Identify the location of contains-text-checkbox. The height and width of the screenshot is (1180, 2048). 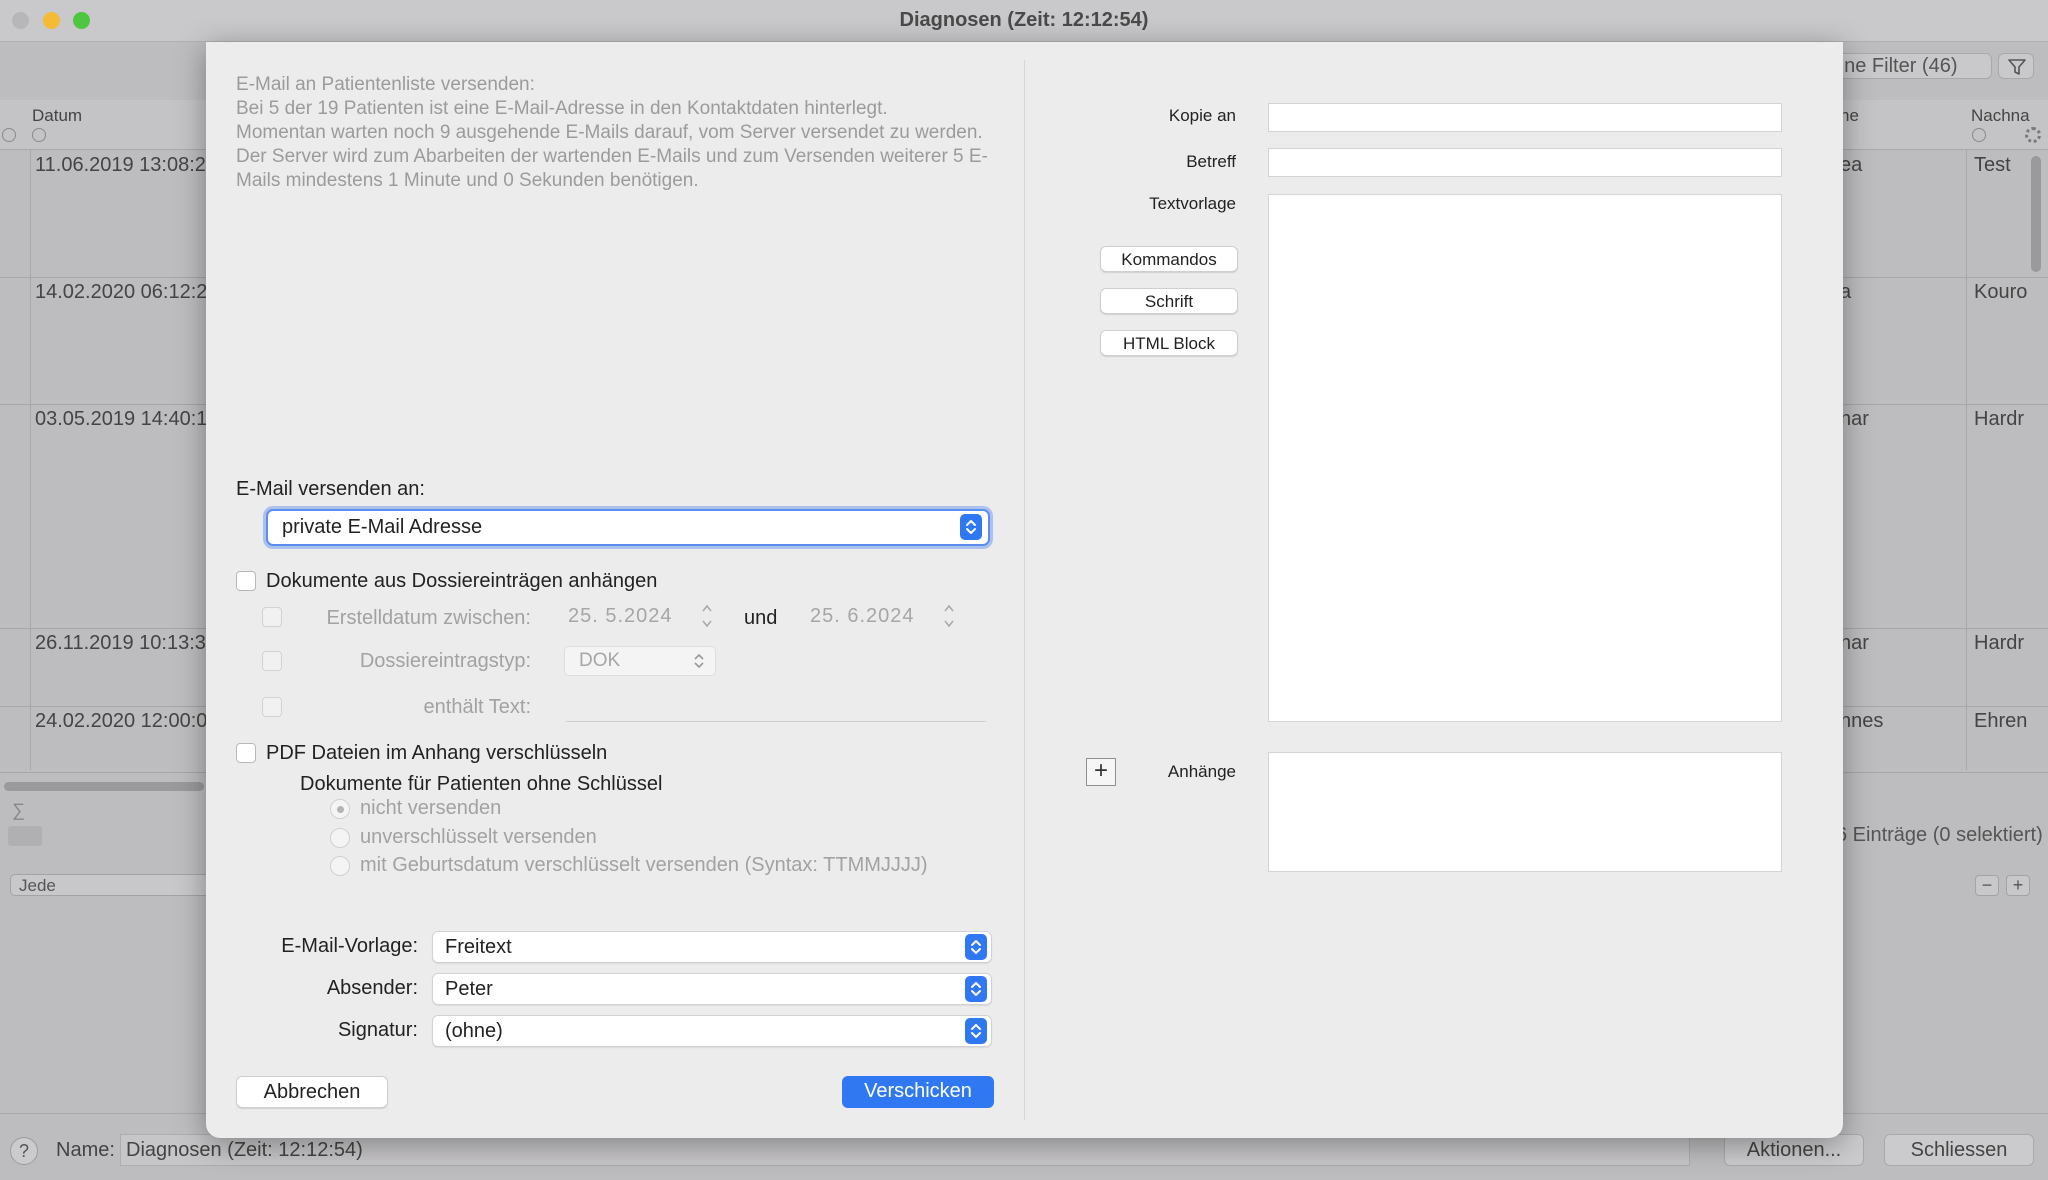
(272, 707).